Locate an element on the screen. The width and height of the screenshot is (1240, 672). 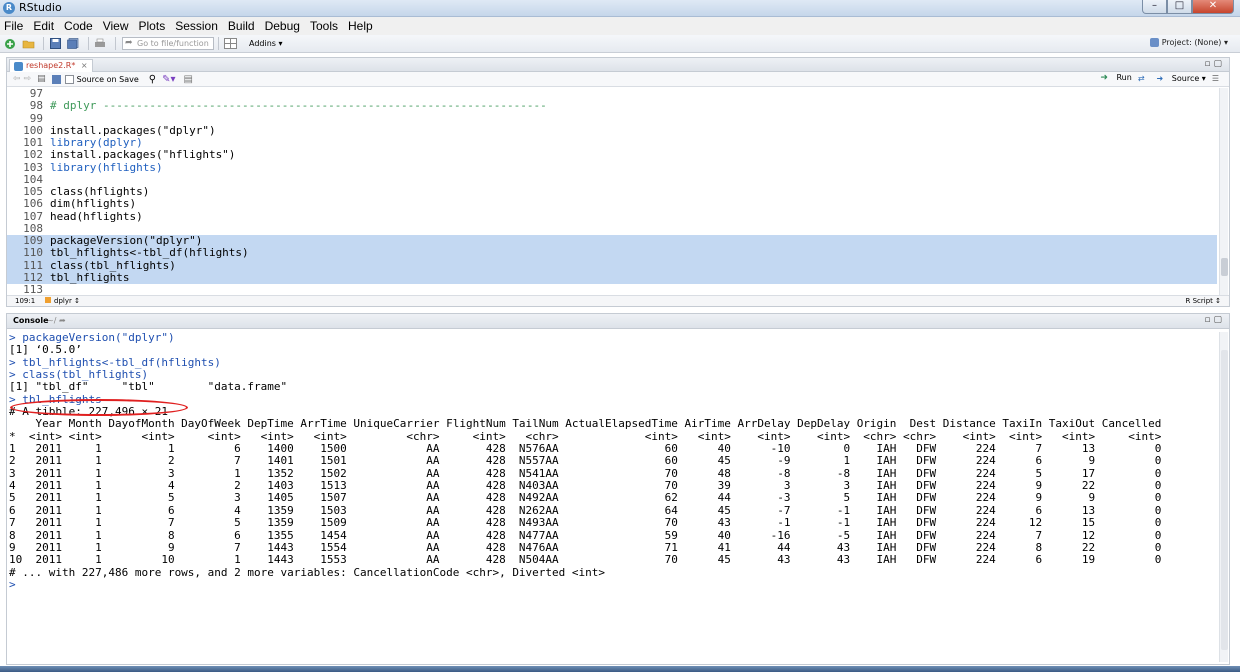
console-scrollbar is located at coordinates (1223, 497).